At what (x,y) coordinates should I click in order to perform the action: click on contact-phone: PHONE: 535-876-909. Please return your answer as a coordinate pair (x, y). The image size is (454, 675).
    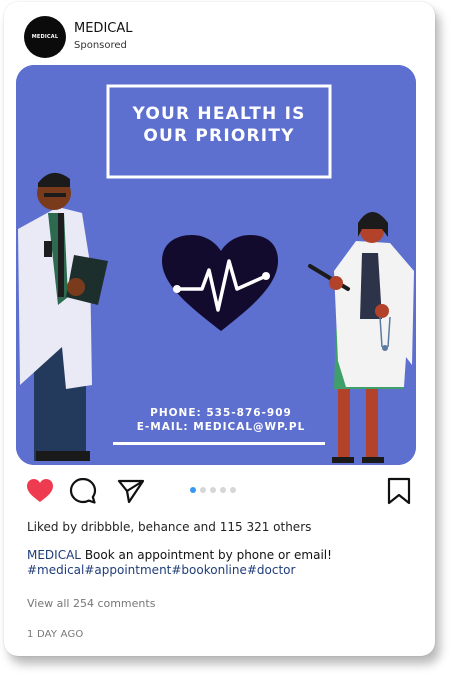
    Looking at the image, I should click on (221, 413).